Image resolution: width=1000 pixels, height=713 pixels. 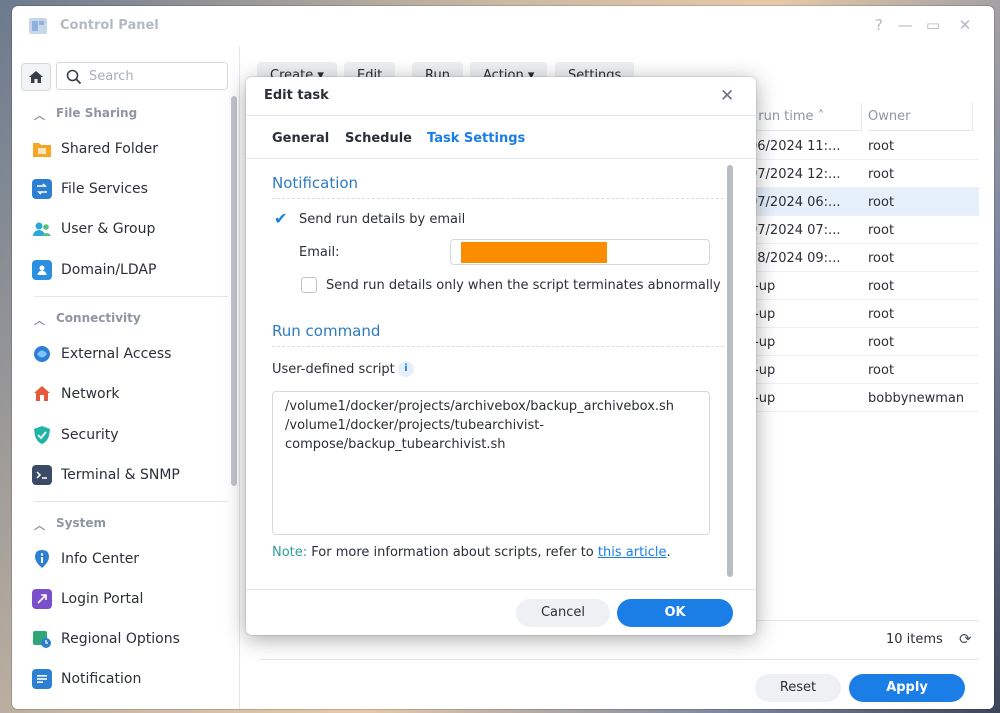 What do you see at coordinates (668, 552) in the screenshot?
I see `note-suffix: .` at bounding box center [668, 552].